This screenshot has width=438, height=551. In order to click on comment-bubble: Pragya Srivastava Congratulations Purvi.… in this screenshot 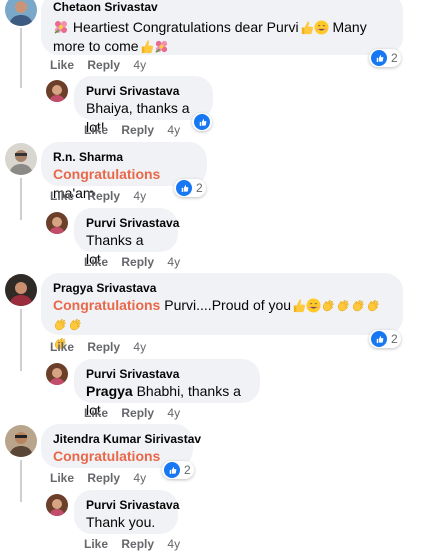, I will do `click(222, 304)`.